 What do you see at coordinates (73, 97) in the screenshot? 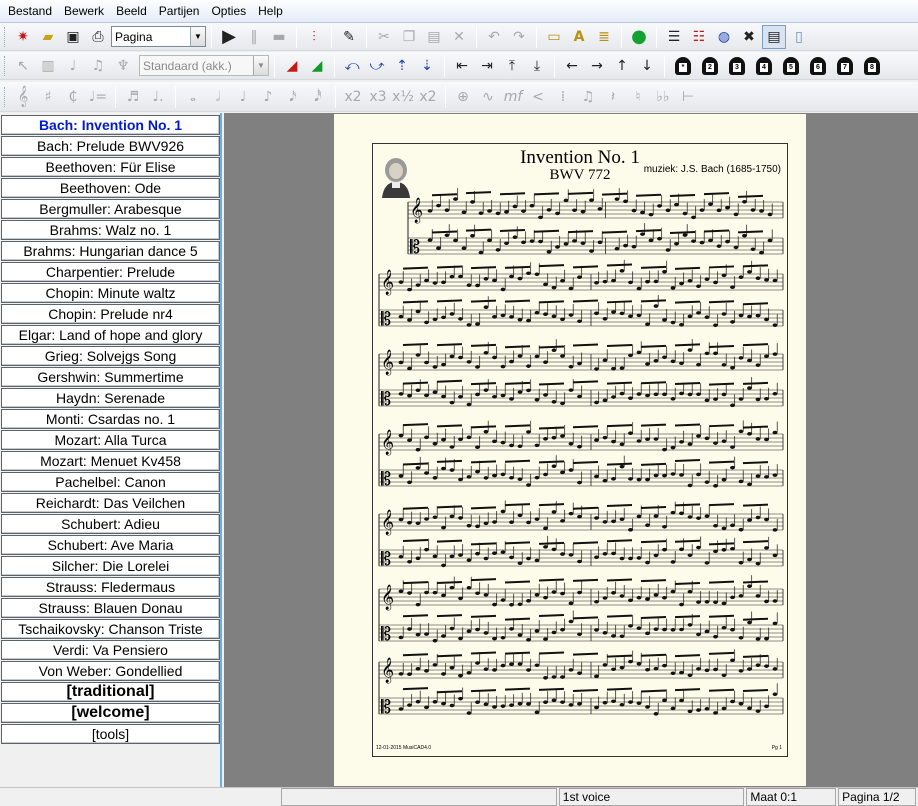
I see `time-signature-icon: ₵` at bounding box center [73, 97].